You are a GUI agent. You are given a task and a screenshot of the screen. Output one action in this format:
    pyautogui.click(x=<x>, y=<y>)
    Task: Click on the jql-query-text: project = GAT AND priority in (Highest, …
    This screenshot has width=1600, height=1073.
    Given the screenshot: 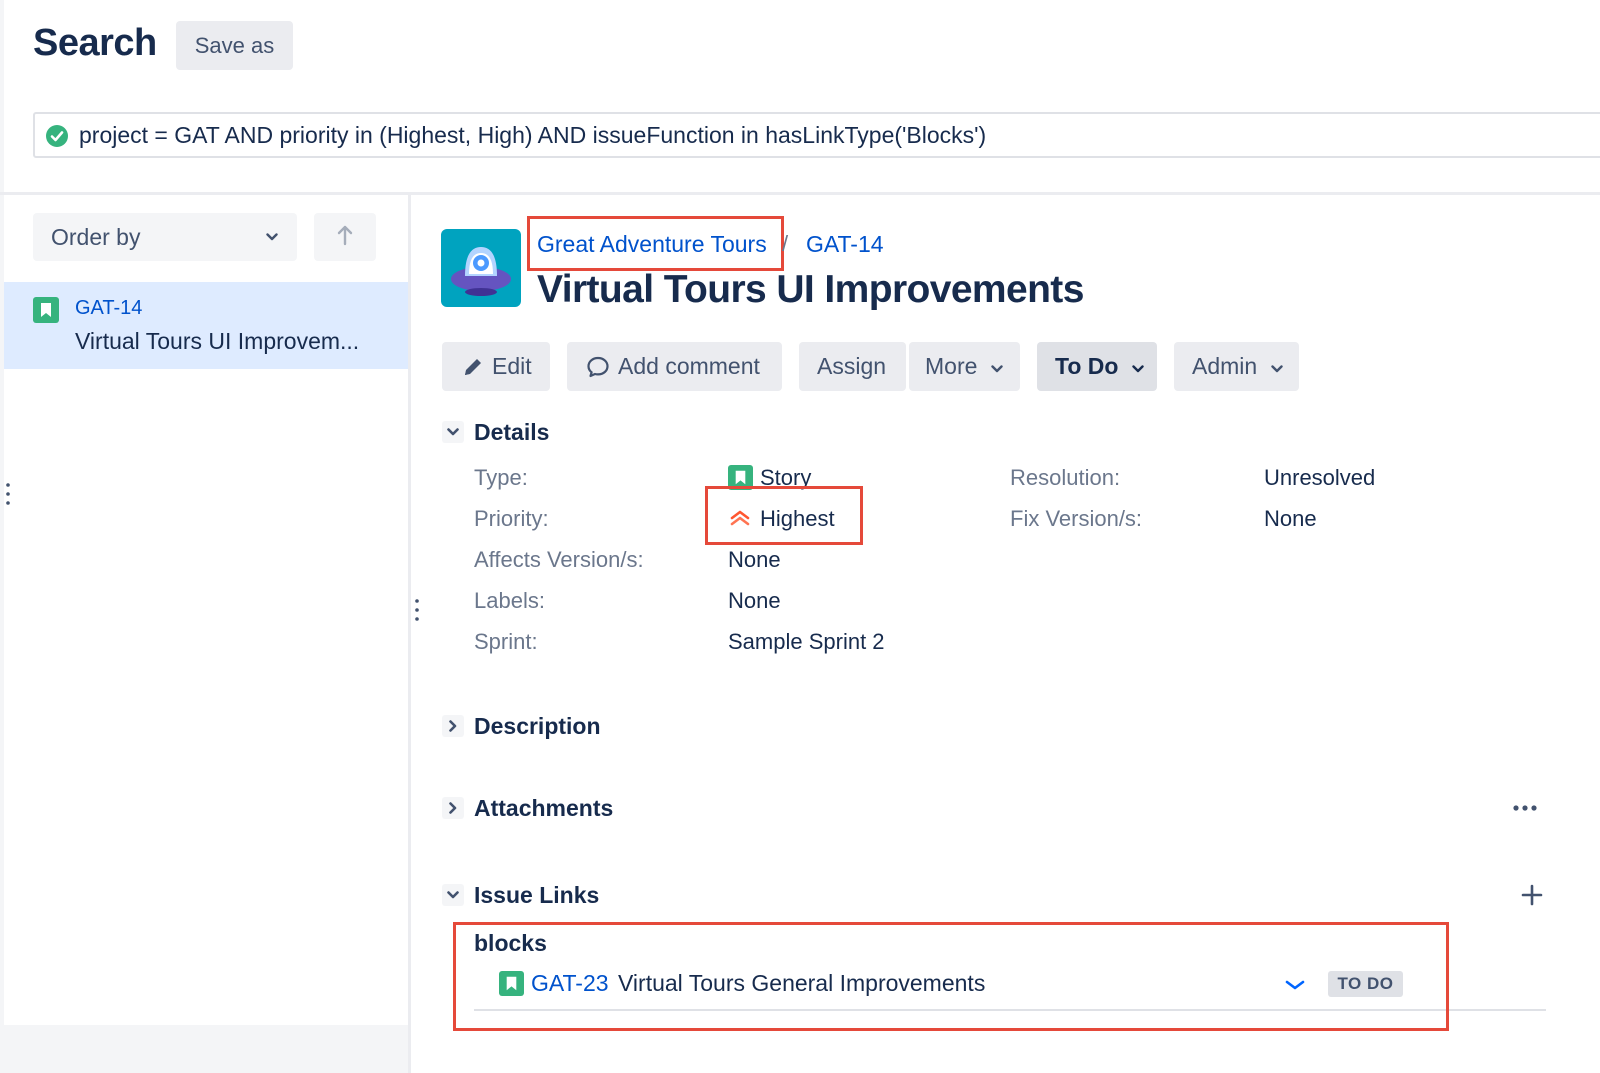 What is the action you would take?
    pyautogui.click(x=533, y=135)
    